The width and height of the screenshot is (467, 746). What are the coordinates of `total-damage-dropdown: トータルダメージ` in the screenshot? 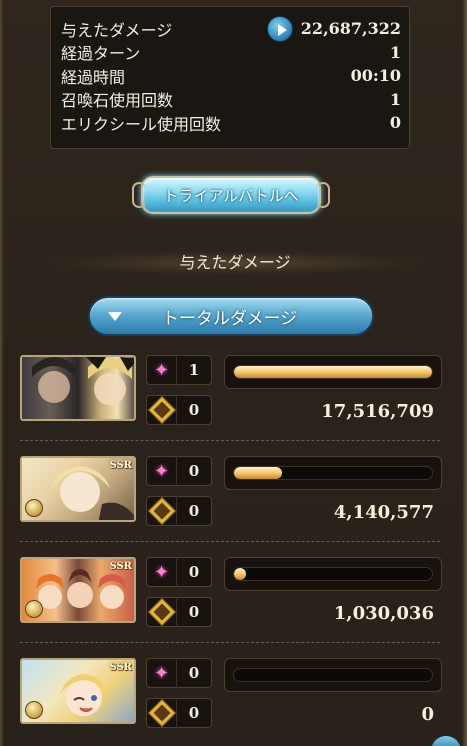 It's located at (231, 316).